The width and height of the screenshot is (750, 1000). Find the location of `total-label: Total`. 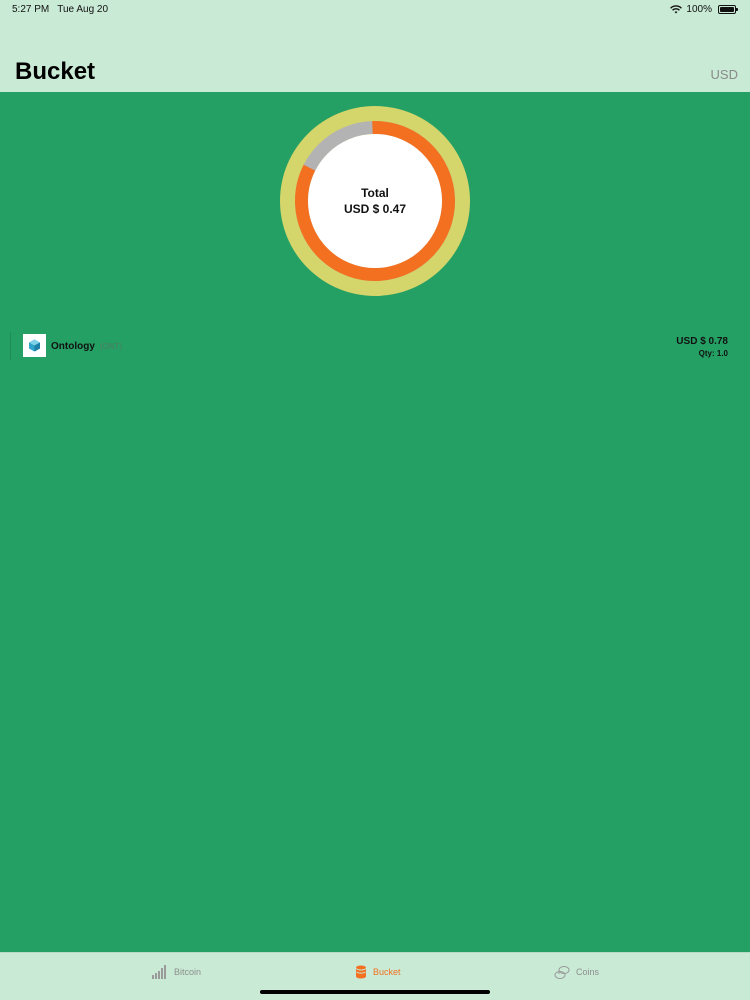

total-label: Total is located at coordinates (375, 193).